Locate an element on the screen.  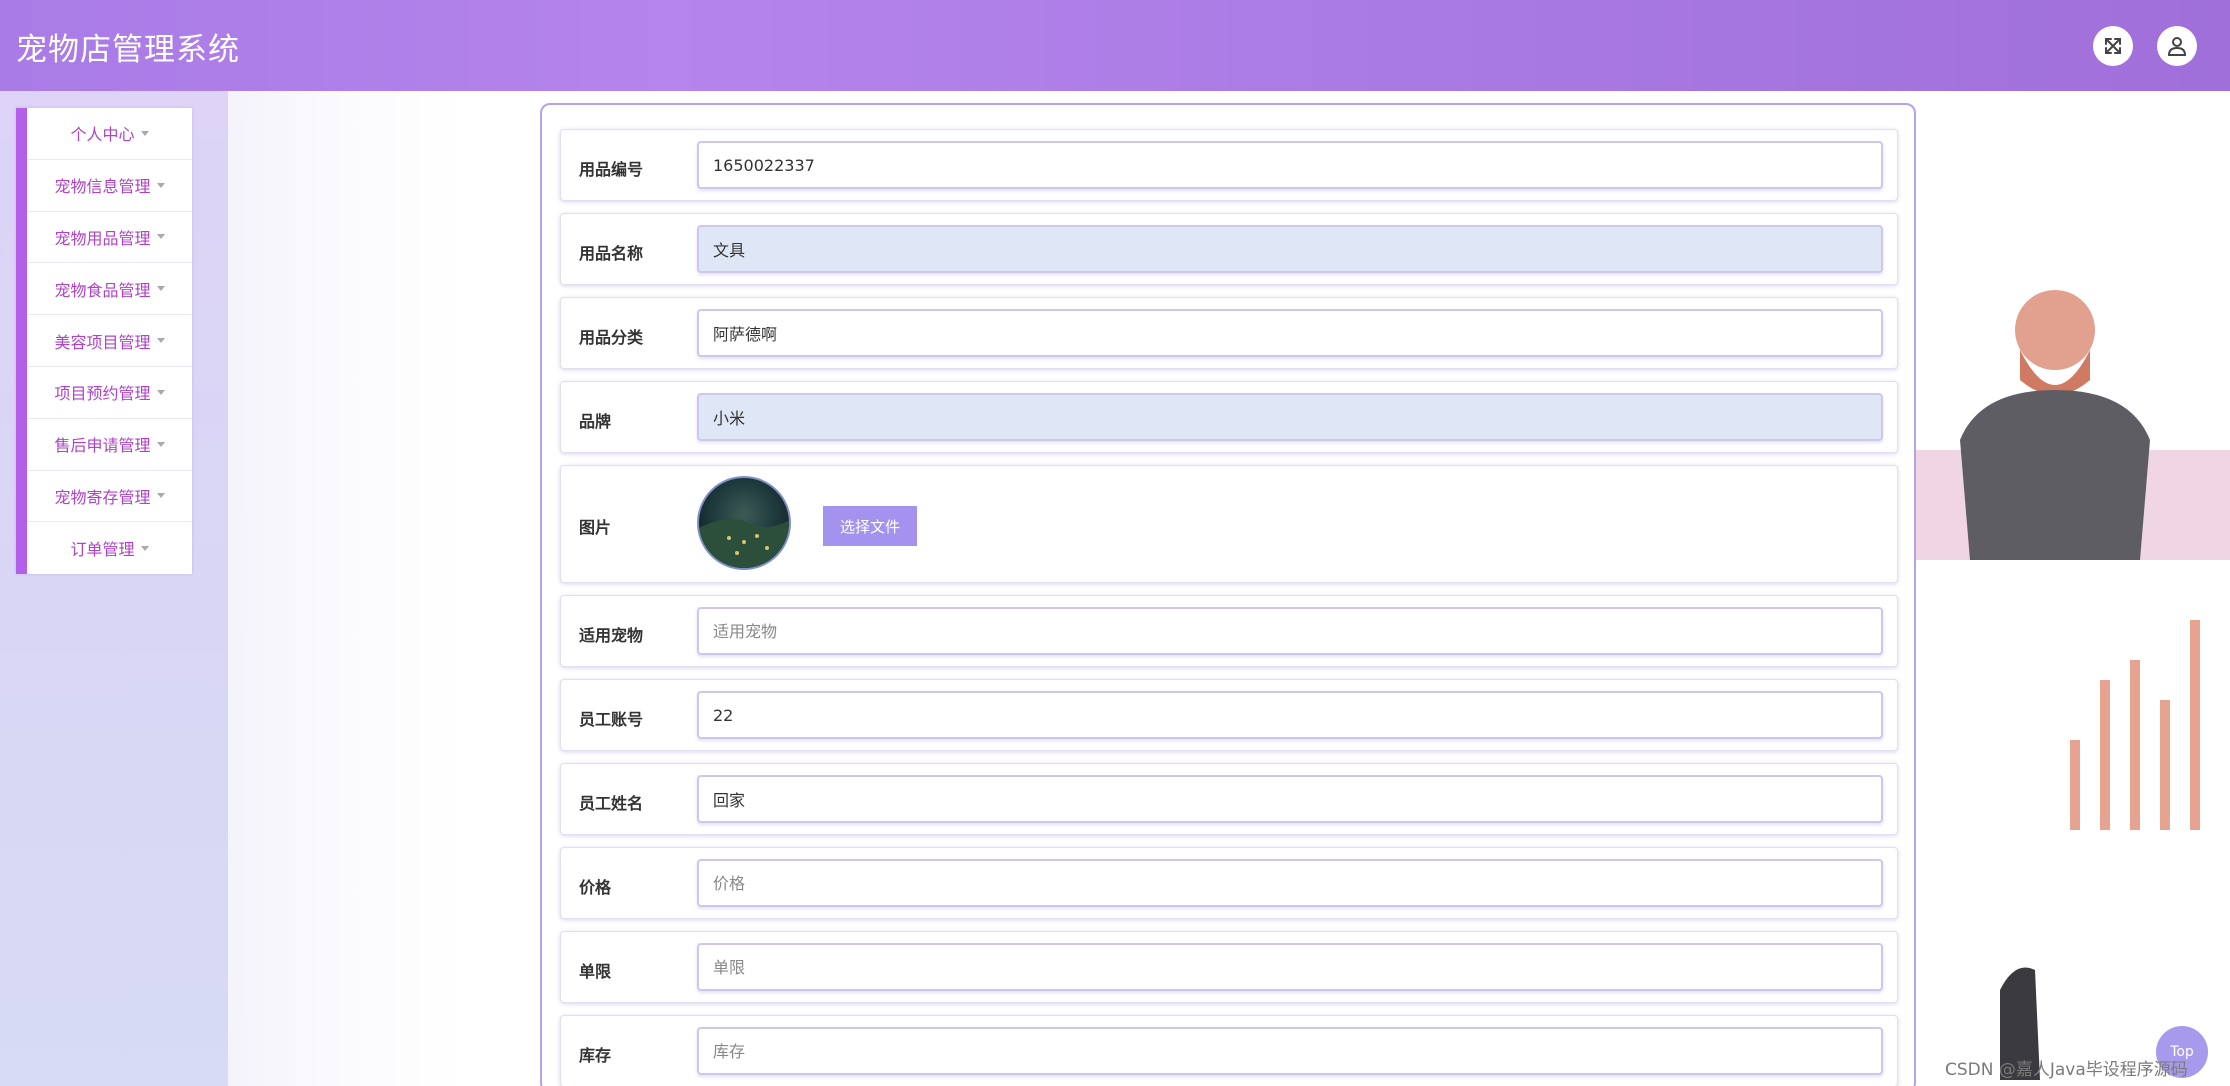
sidebar-item-label: 订单管理 is located at coordinates (102, 550).